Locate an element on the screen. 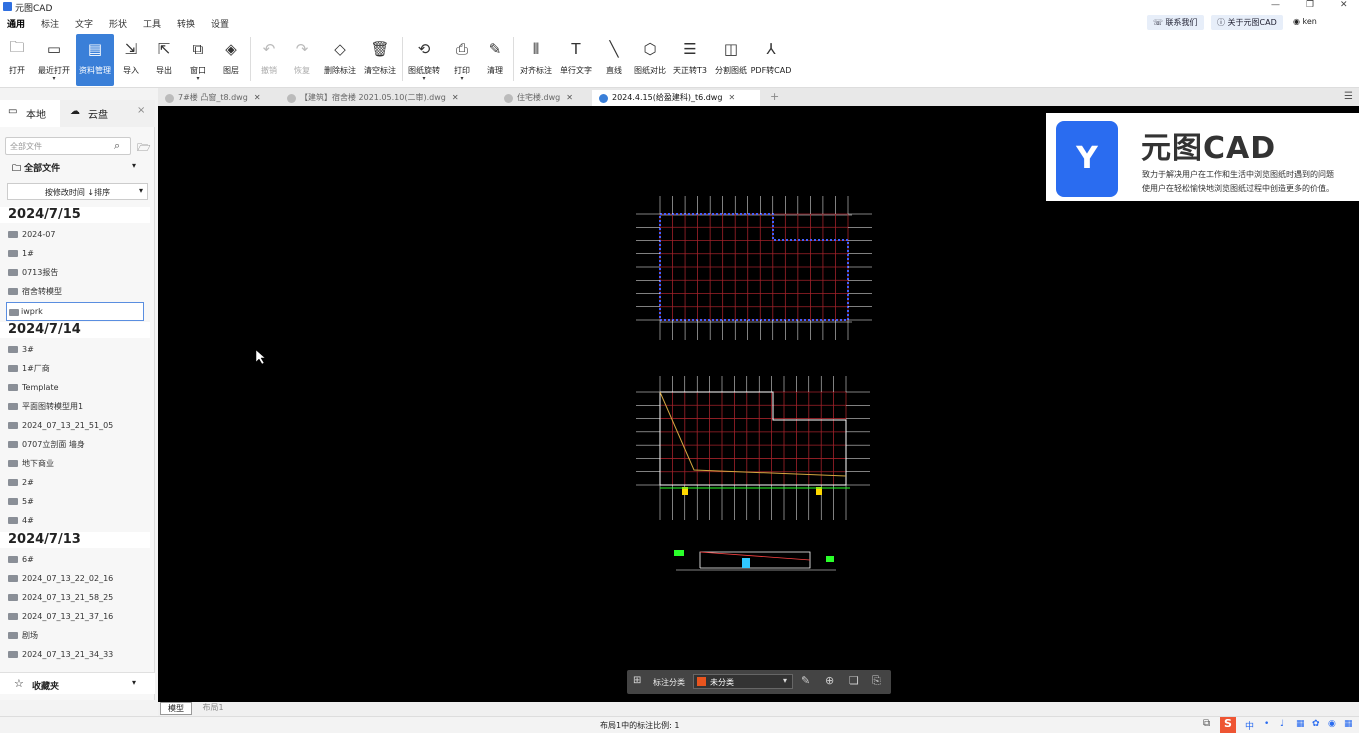 This screenshot has width=1359, height=733. menu-tools: 工具 is located at coordinates (152, 23).